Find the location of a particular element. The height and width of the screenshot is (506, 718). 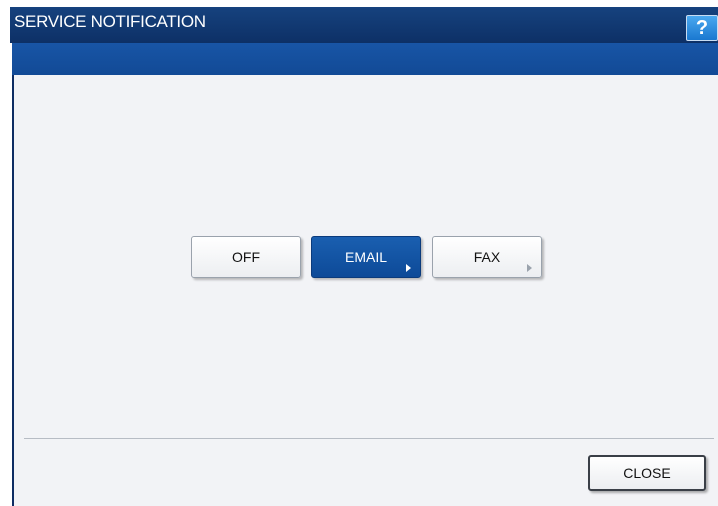

help-icon: ? is located at coordinates (702, 28).